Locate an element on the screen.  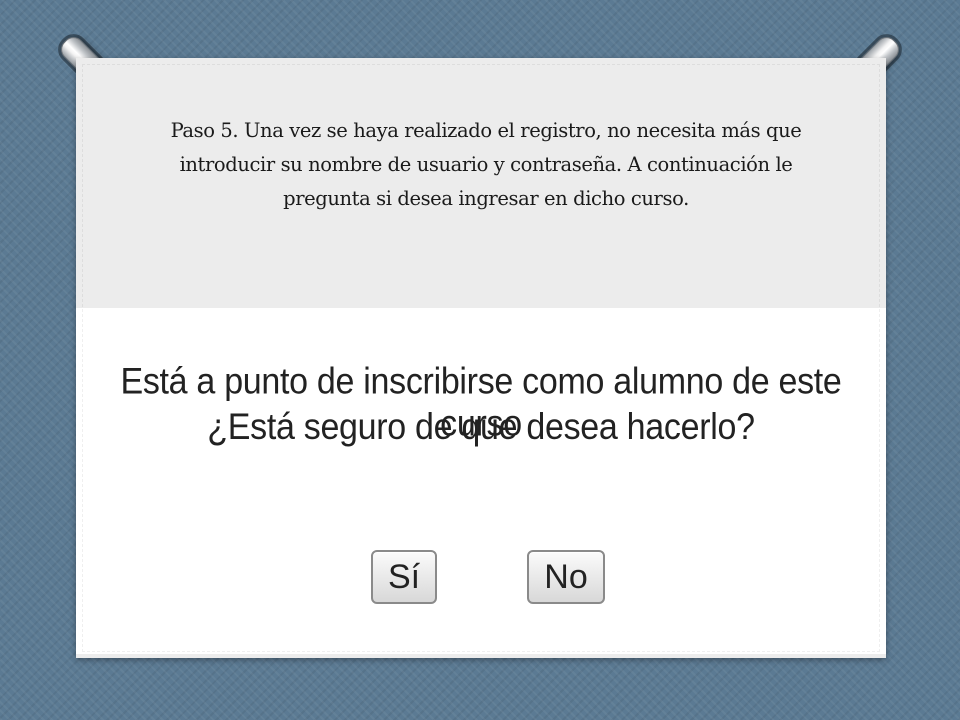
yes-button: Sí is located at coordinates (404, 577).